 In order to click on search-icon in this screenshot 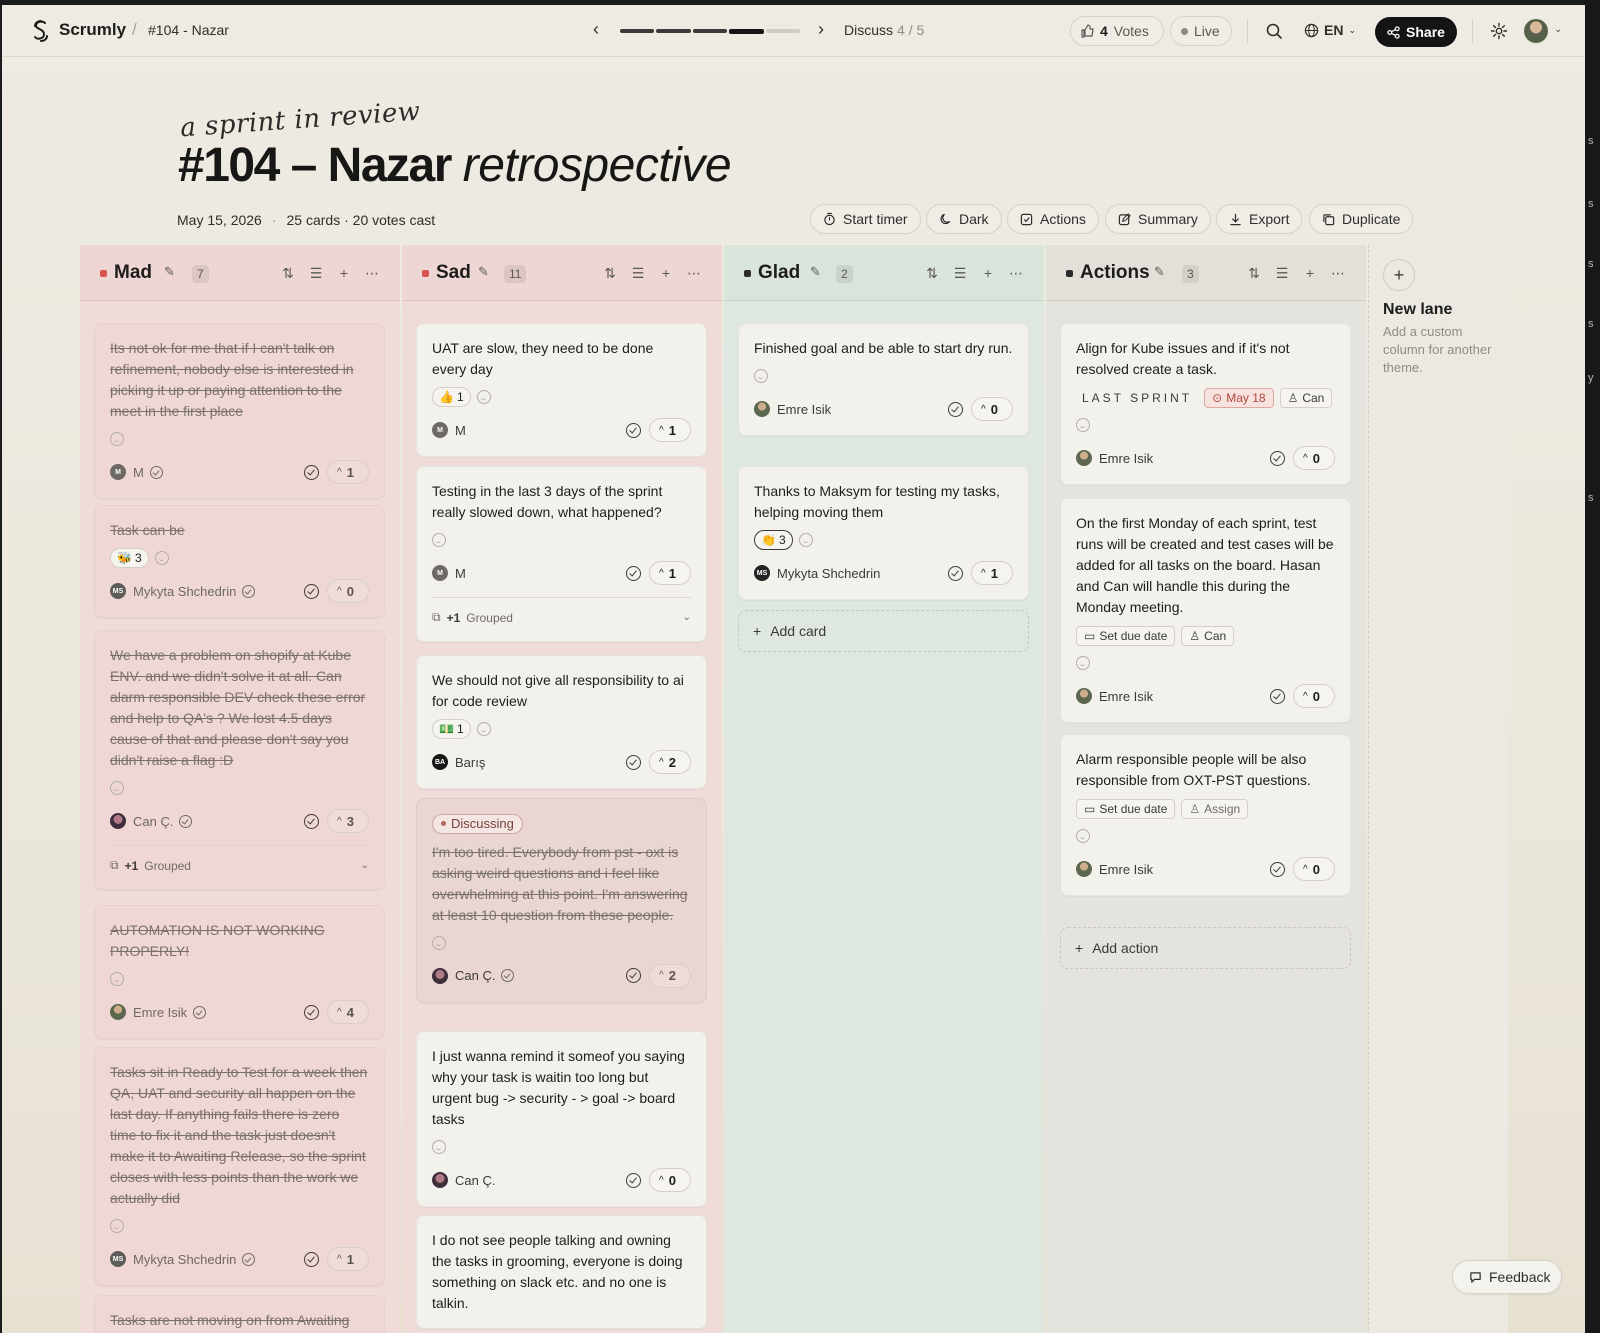, I will do `click(1274, 31)`.